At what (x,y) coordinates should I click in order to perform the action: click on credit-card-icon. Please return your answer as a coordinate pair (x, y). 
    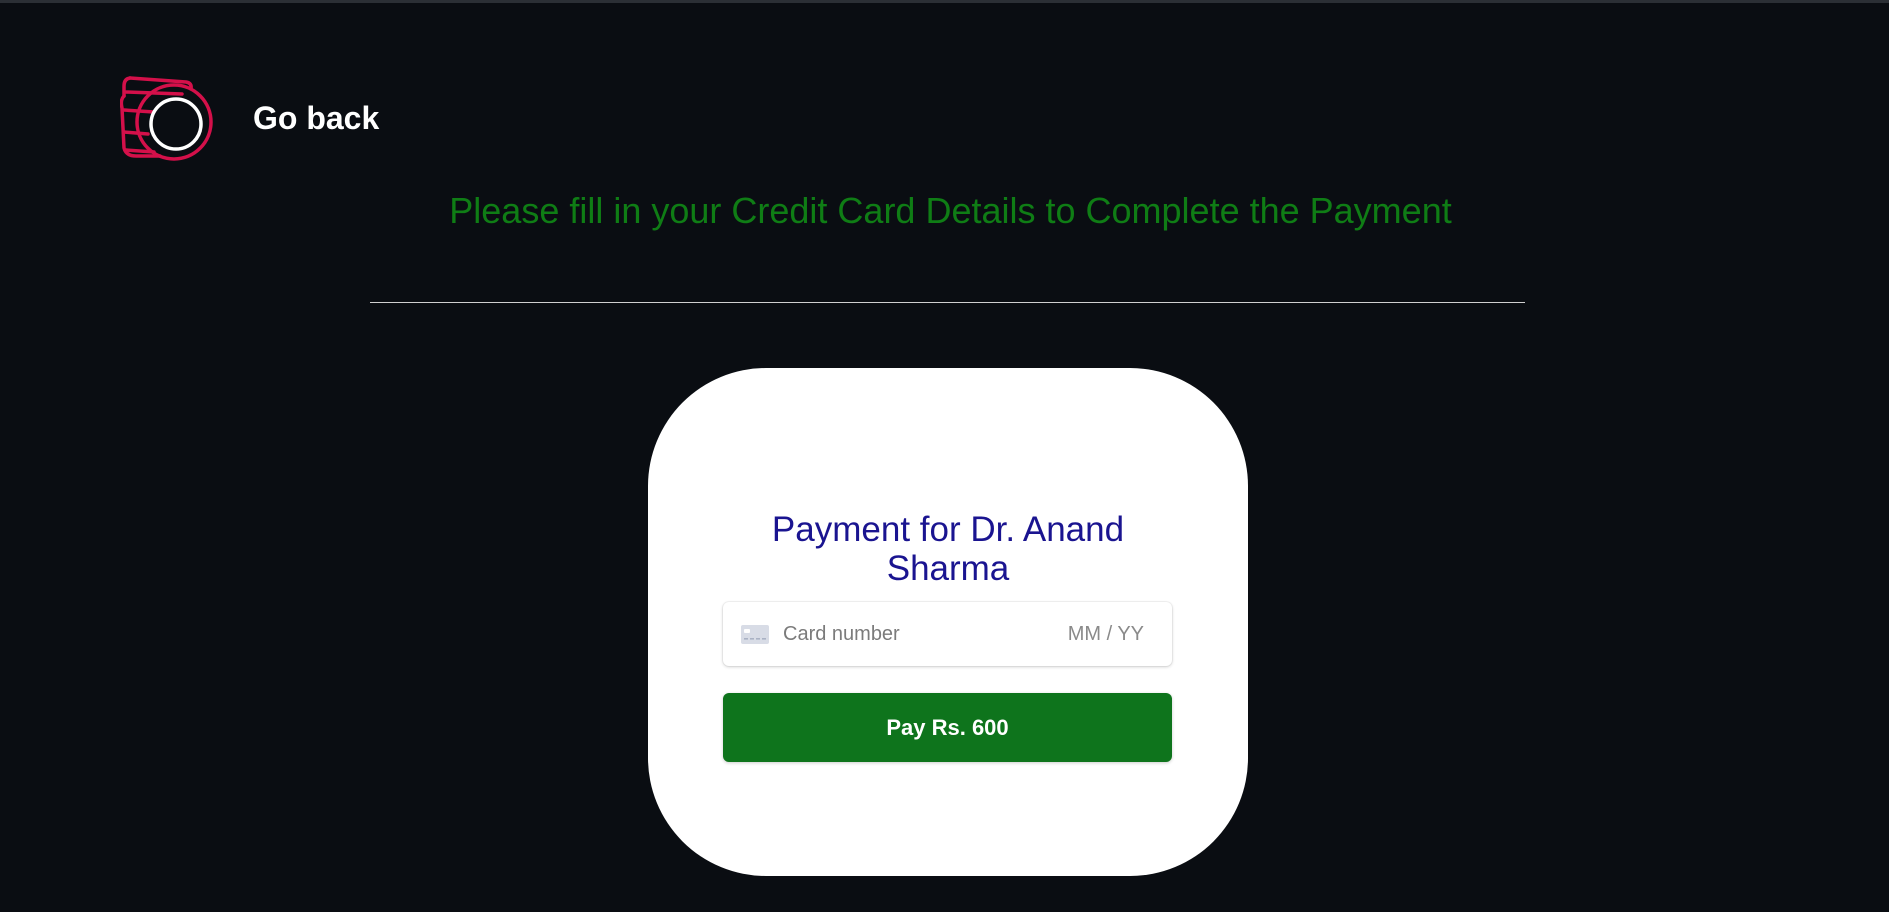
    Looking at the image, I should click on (755, 634).